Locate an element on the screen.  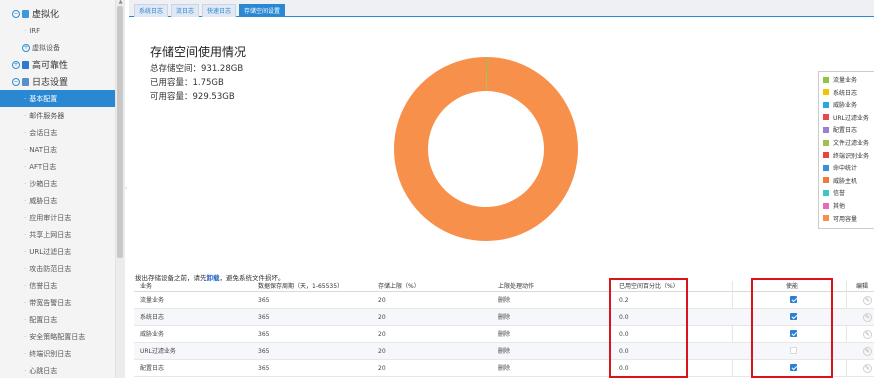
tab-bar: 系统日志 流日志 快速日志 存储空间设置 is located at coordinates (501, 8).